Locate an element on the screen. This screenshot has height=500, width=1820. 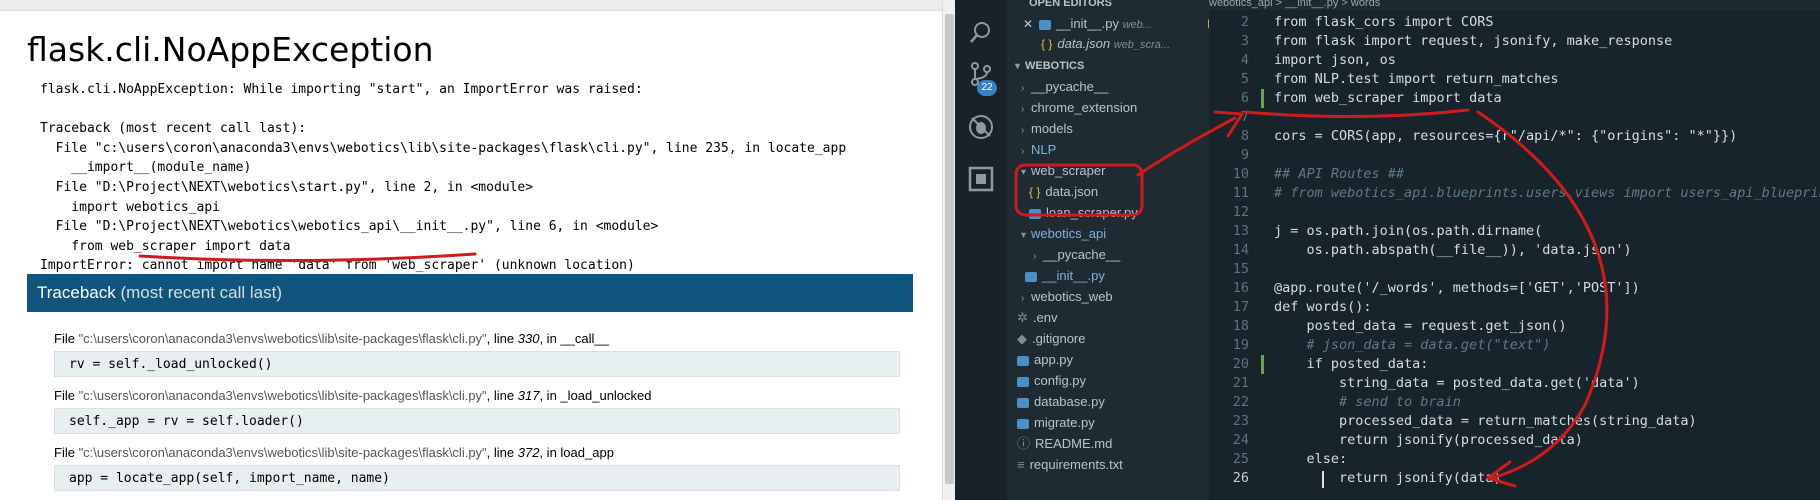
line-number: 21 is located at coordinates (1240, 383).